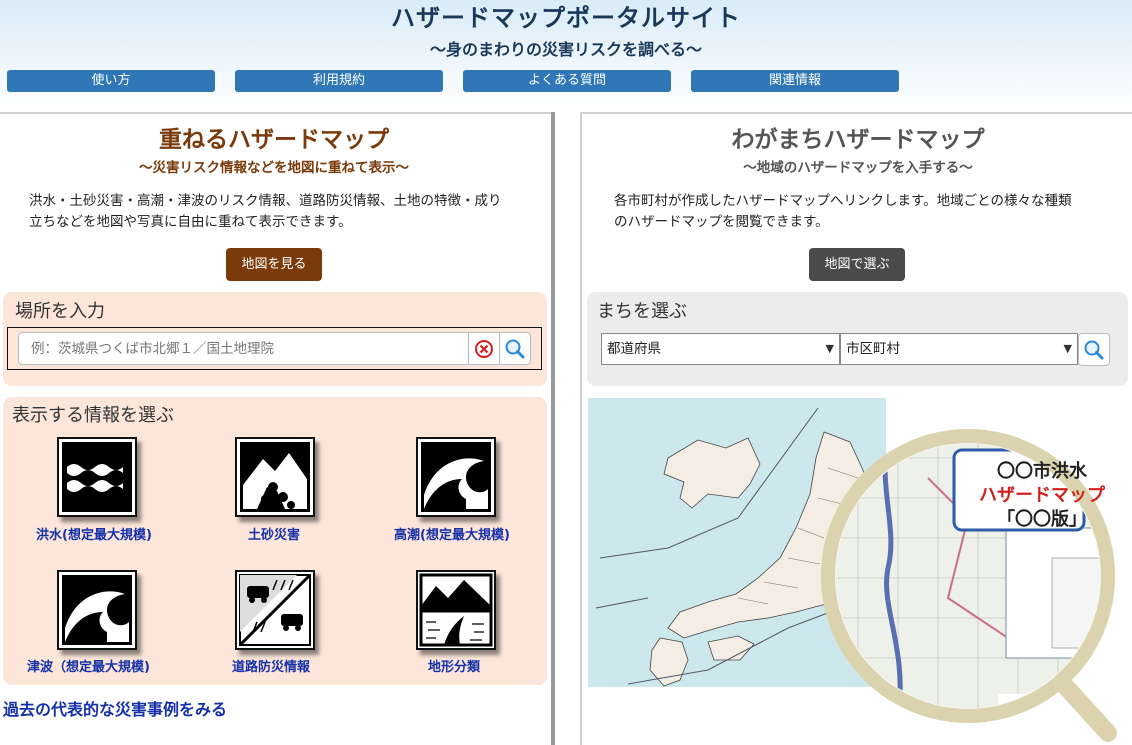 The width and height of the screenshot is (1132, 745). What do you see at coordinates (275, 477) in the screenshot?
I see `landslide-icon` at bounding box center [275, 477].